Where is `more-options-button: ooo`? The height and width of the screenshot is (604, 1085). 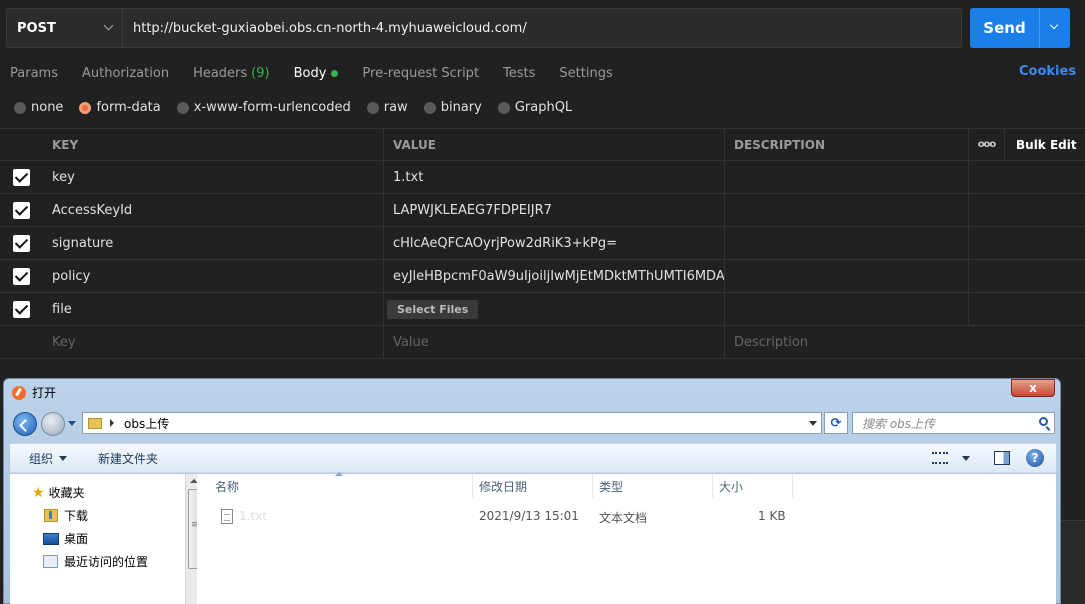 more-options-button: ooo is located at coordinates (987, 144).